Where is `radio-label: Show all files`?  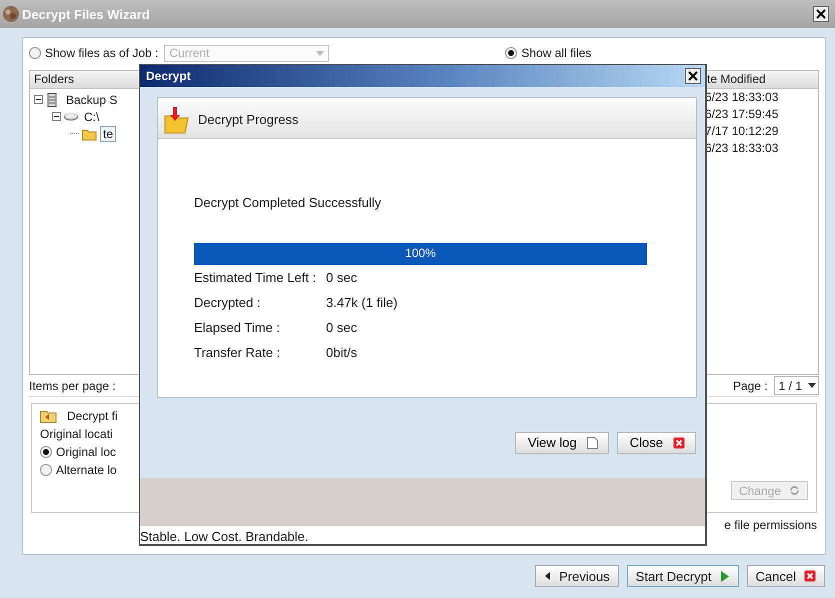
radio-label: Show all files is located at coordinates (556, 53).